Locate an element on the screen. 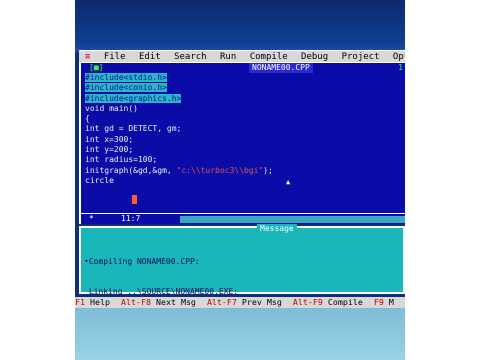  scrollbar-thumb is located at coordinates (176, 219).